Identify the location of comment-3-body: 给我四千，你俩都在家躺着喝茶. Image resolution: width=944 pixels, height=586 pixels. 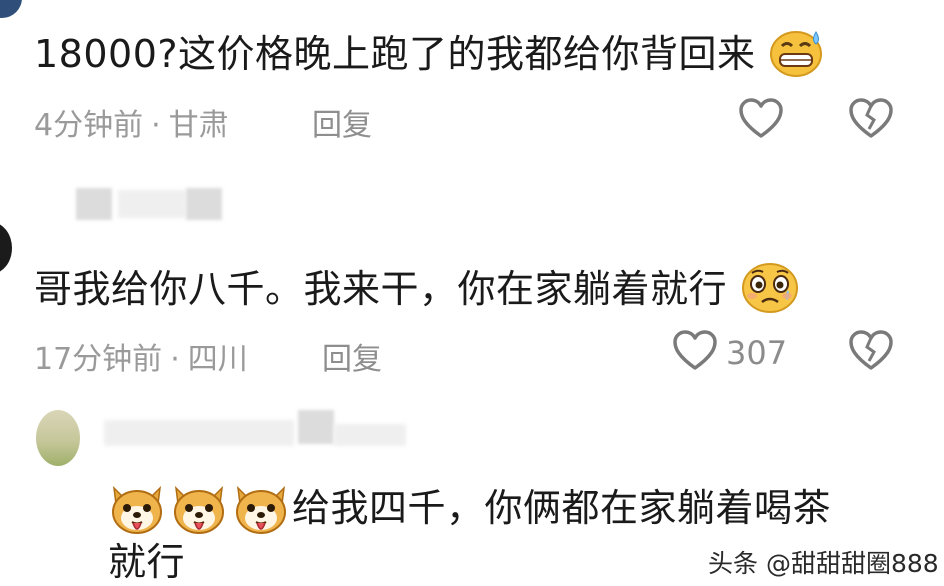
(562, 508).